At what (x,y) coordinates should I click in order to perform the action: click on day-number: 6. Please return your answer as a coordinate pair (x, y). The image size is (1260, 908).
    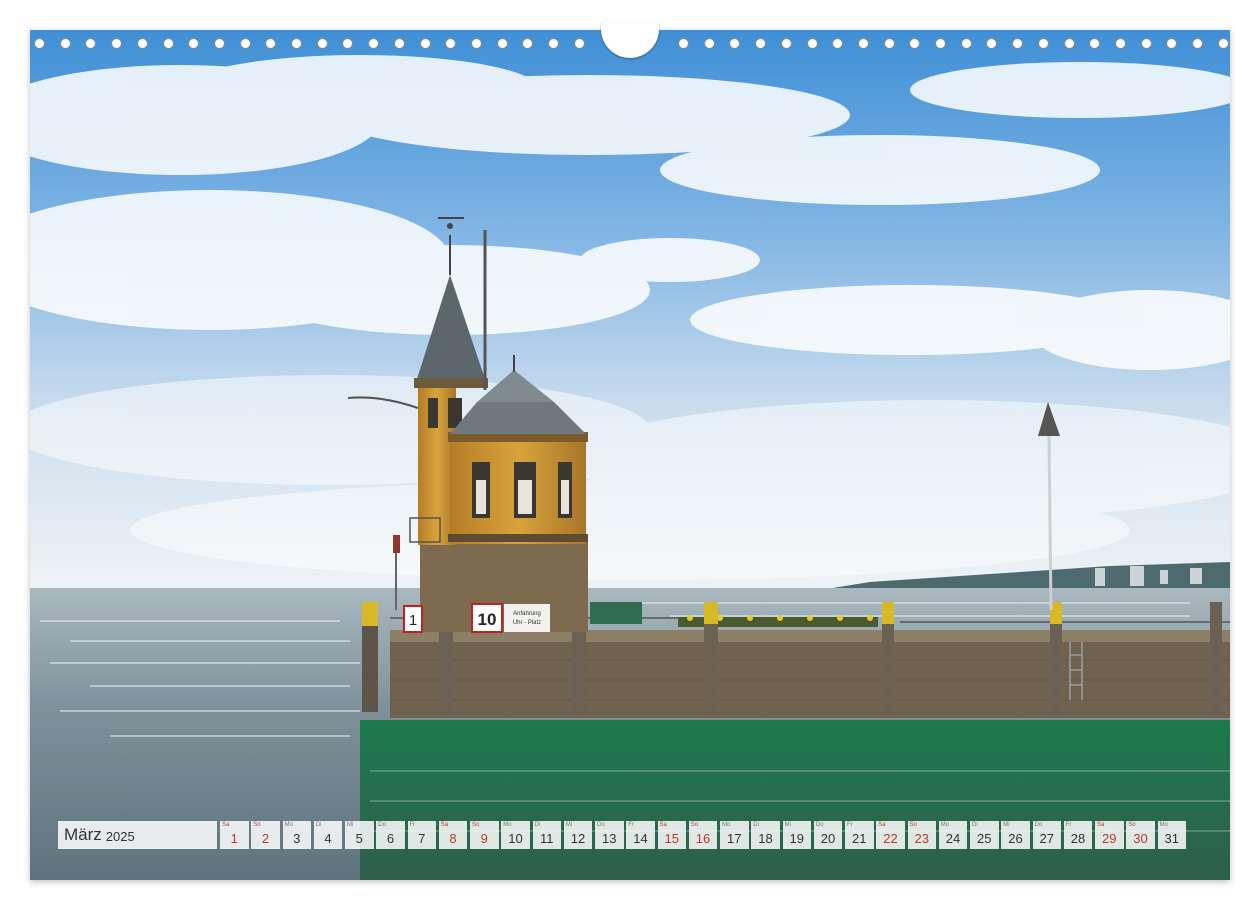
    Looking at the image, I should click on (390, 838).